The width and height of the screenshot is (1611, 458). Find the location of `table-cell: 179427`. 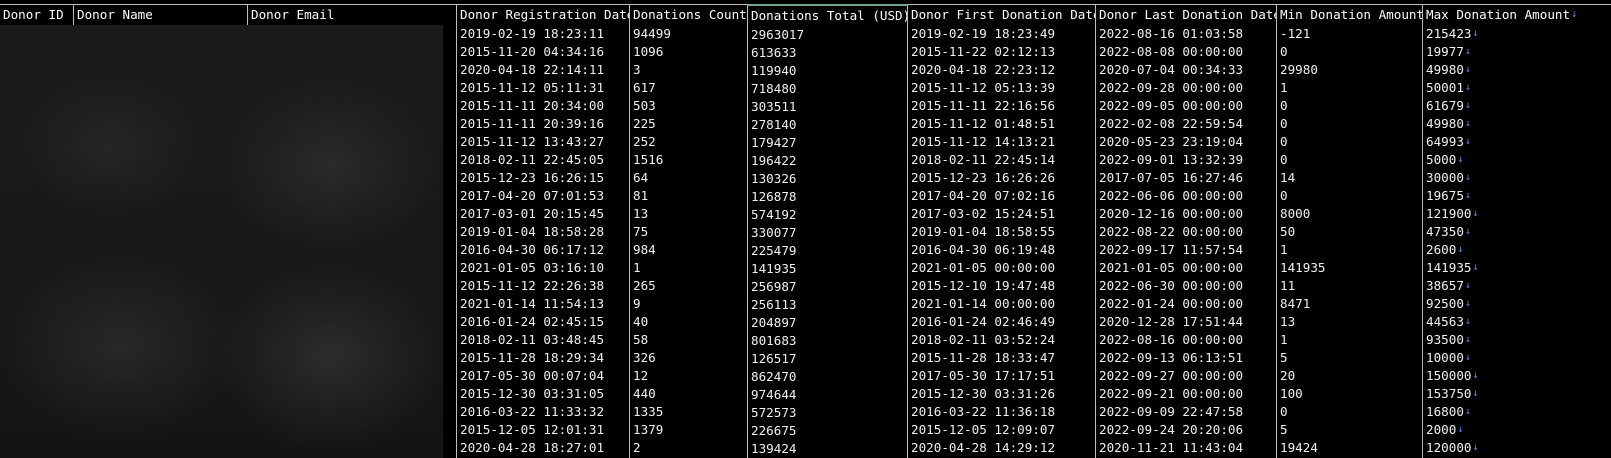

table-cell: 179427 is located at coordinates (828, 143).